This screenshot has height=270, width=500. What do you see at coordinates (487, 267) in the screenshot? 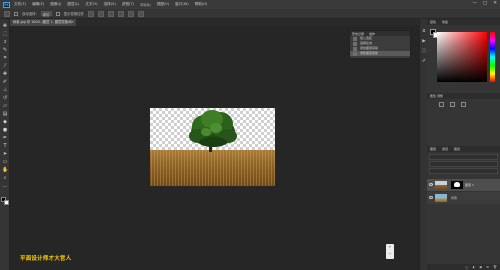
I see `new-layer-icon: ⊞` at bounding box center [487, 267].